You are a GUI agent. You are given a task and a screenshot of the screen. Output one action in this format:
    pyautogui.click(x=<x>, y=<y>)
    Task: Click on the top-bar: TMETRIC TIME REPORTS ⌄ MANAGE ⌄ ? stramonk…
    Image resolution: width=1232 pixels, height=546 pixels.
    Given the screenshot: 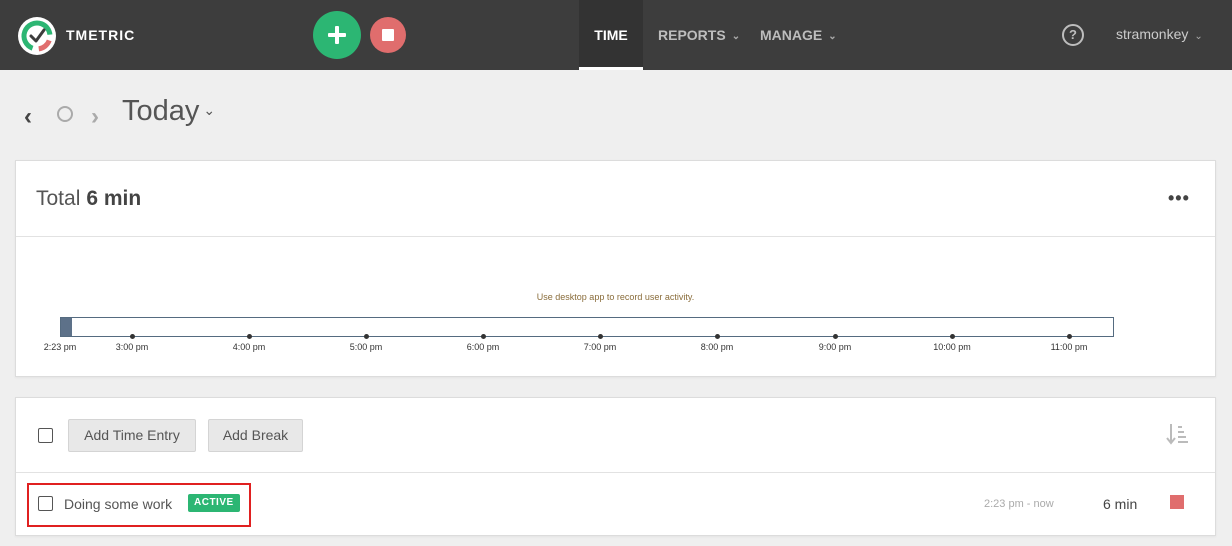 What is the action you would take?
    pyautogui.click(x=616, y=35)
    